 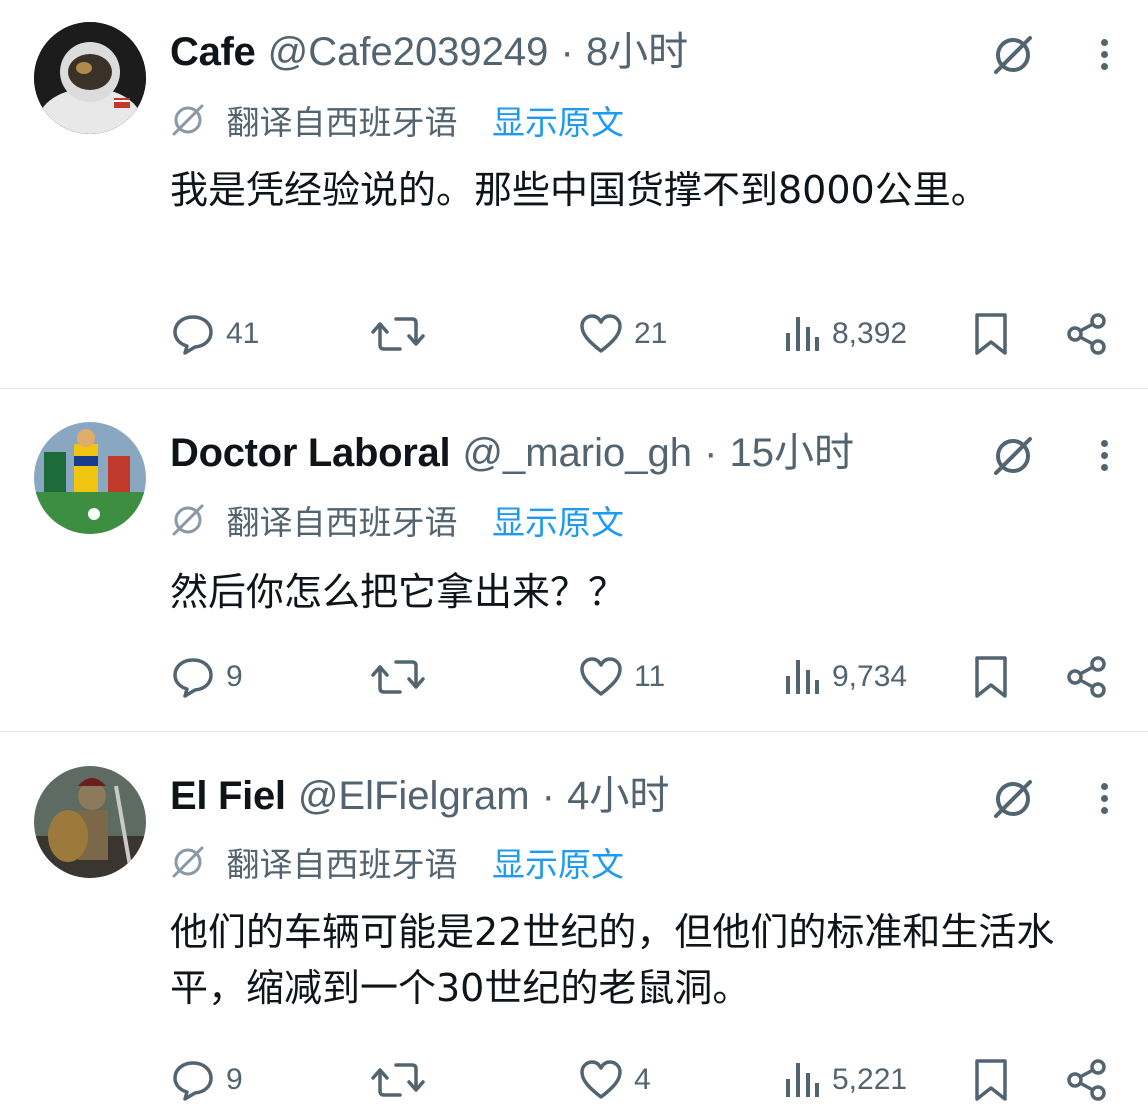 I want to click on action-bar: 41 21 8,392, so click(x=644, y=334).